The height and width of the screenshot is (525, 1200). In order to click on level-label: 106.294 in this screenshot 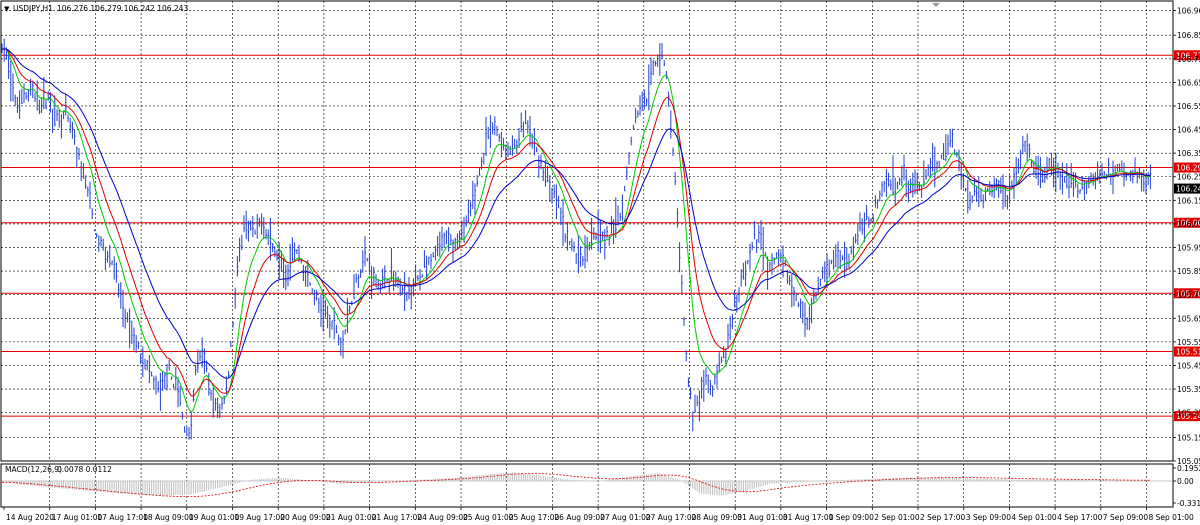, I will do `click(1188, 168)`.